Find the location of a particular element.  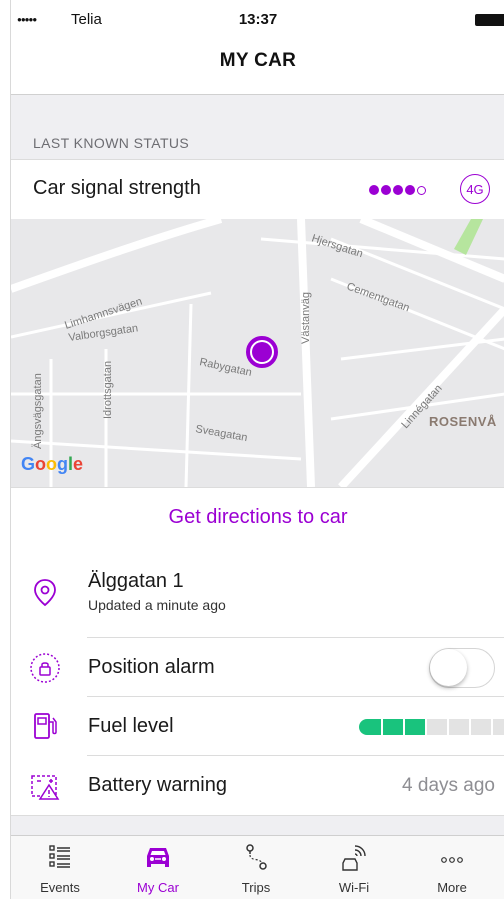

position-alarm-toggle is located at coordinates (462, 668).